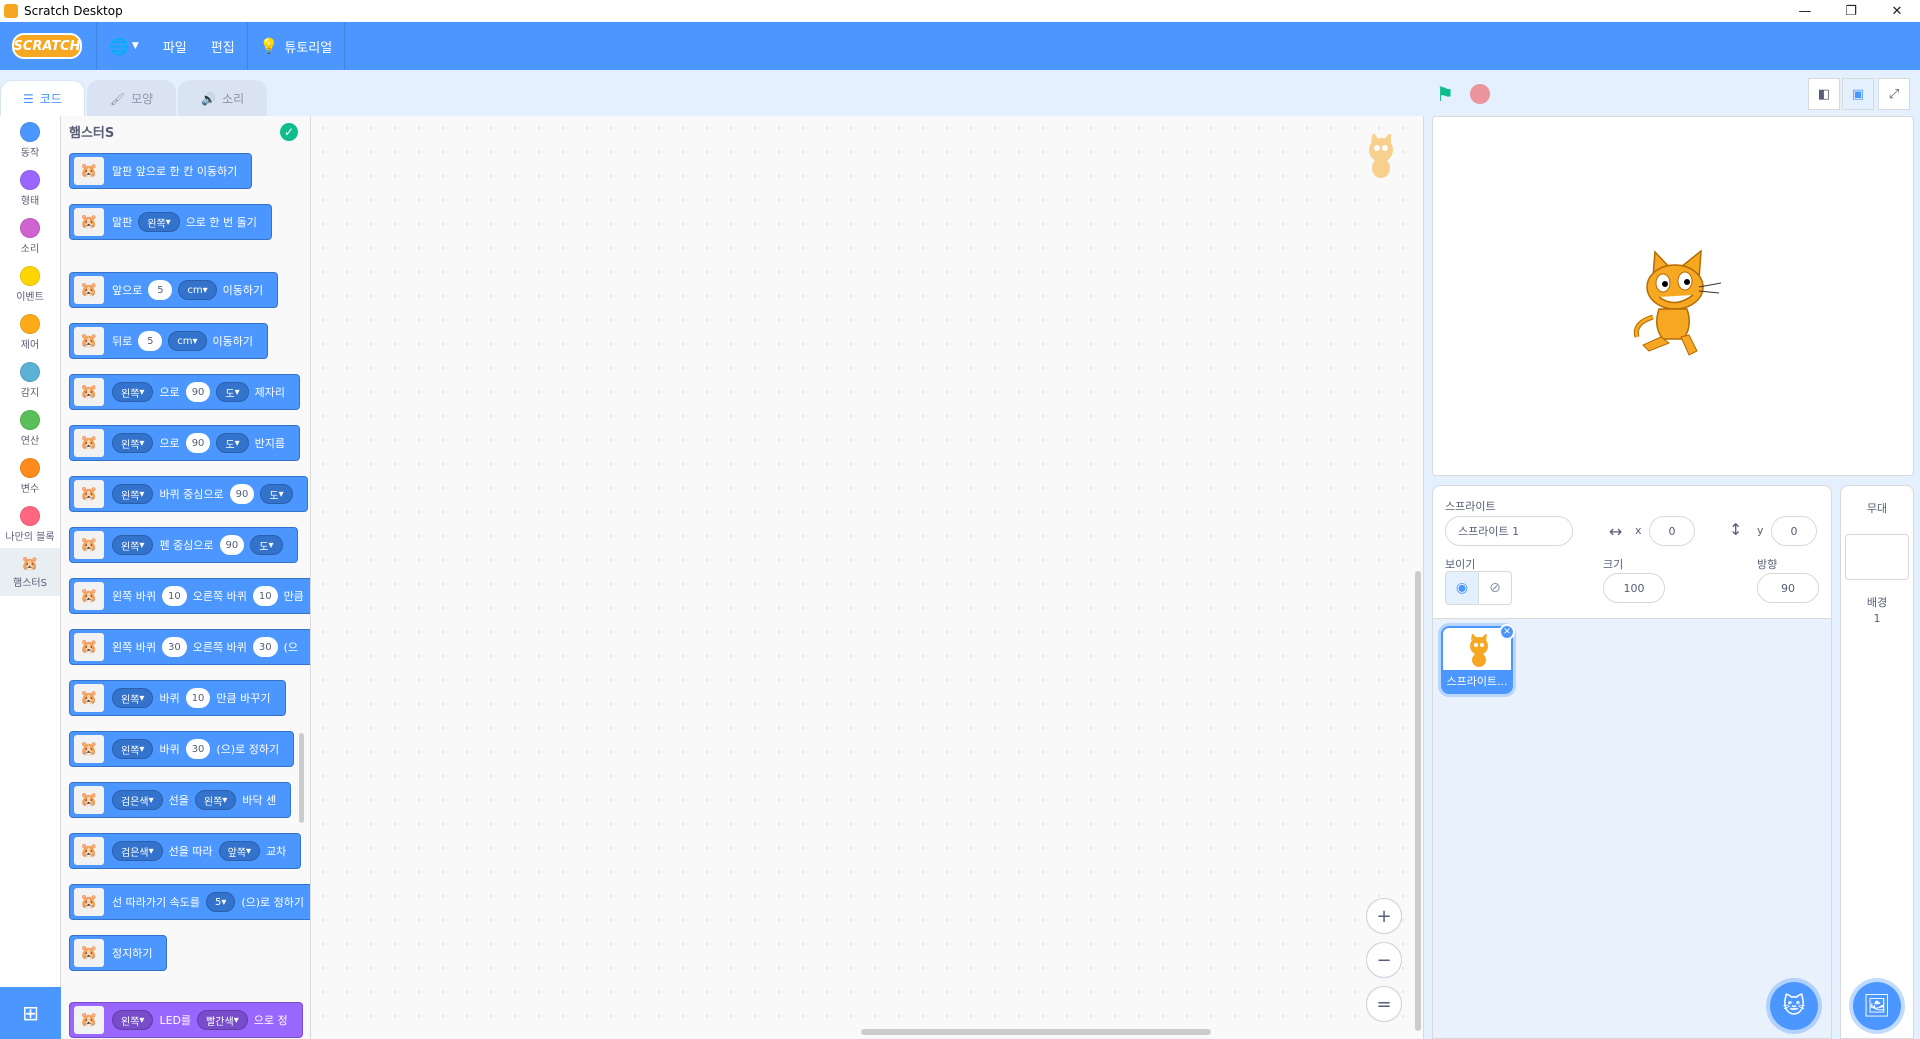  I want to click on block-set-both-wheels: 🐹 왼쪽 바퀴 30 오른쪽 바퀴 30 (으, so click(189, 647).